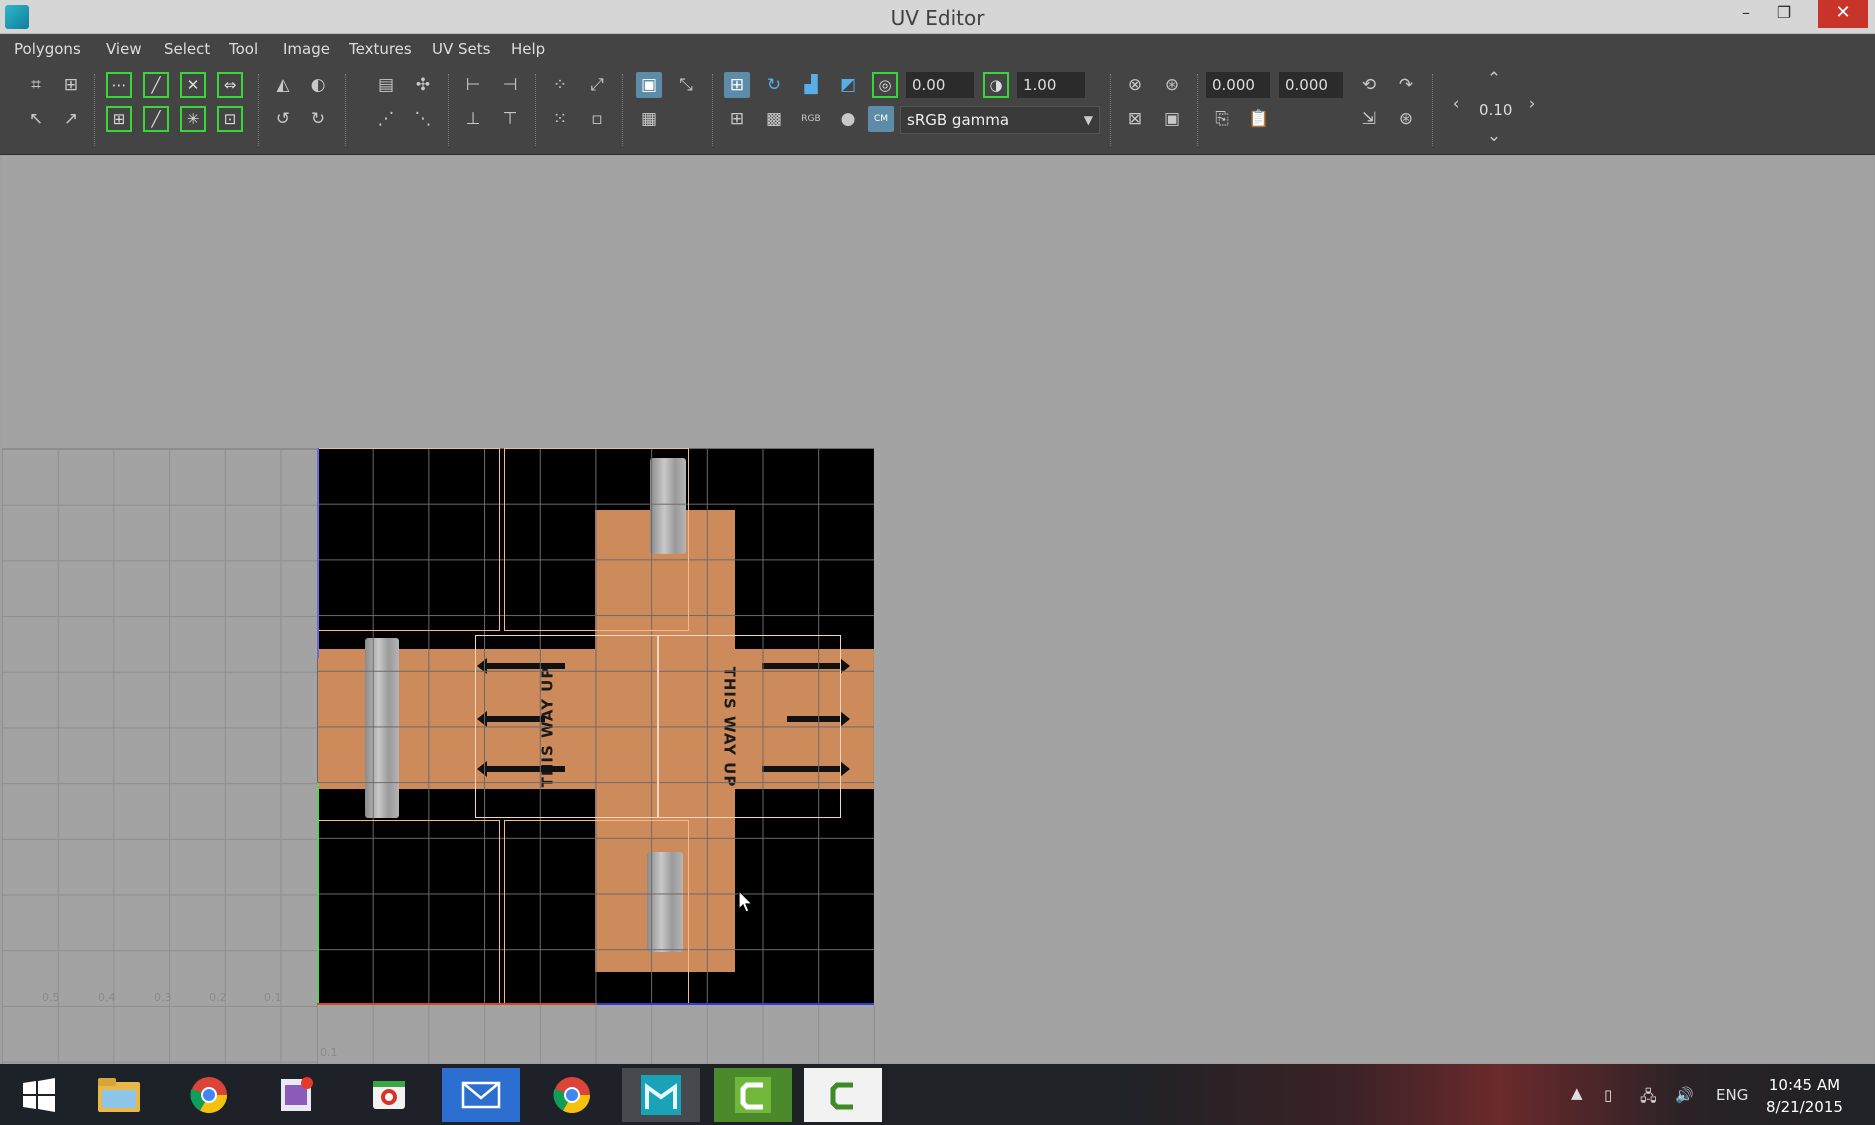  I want to click on uv-smudge-icon: ⊞, so click(71, 85).